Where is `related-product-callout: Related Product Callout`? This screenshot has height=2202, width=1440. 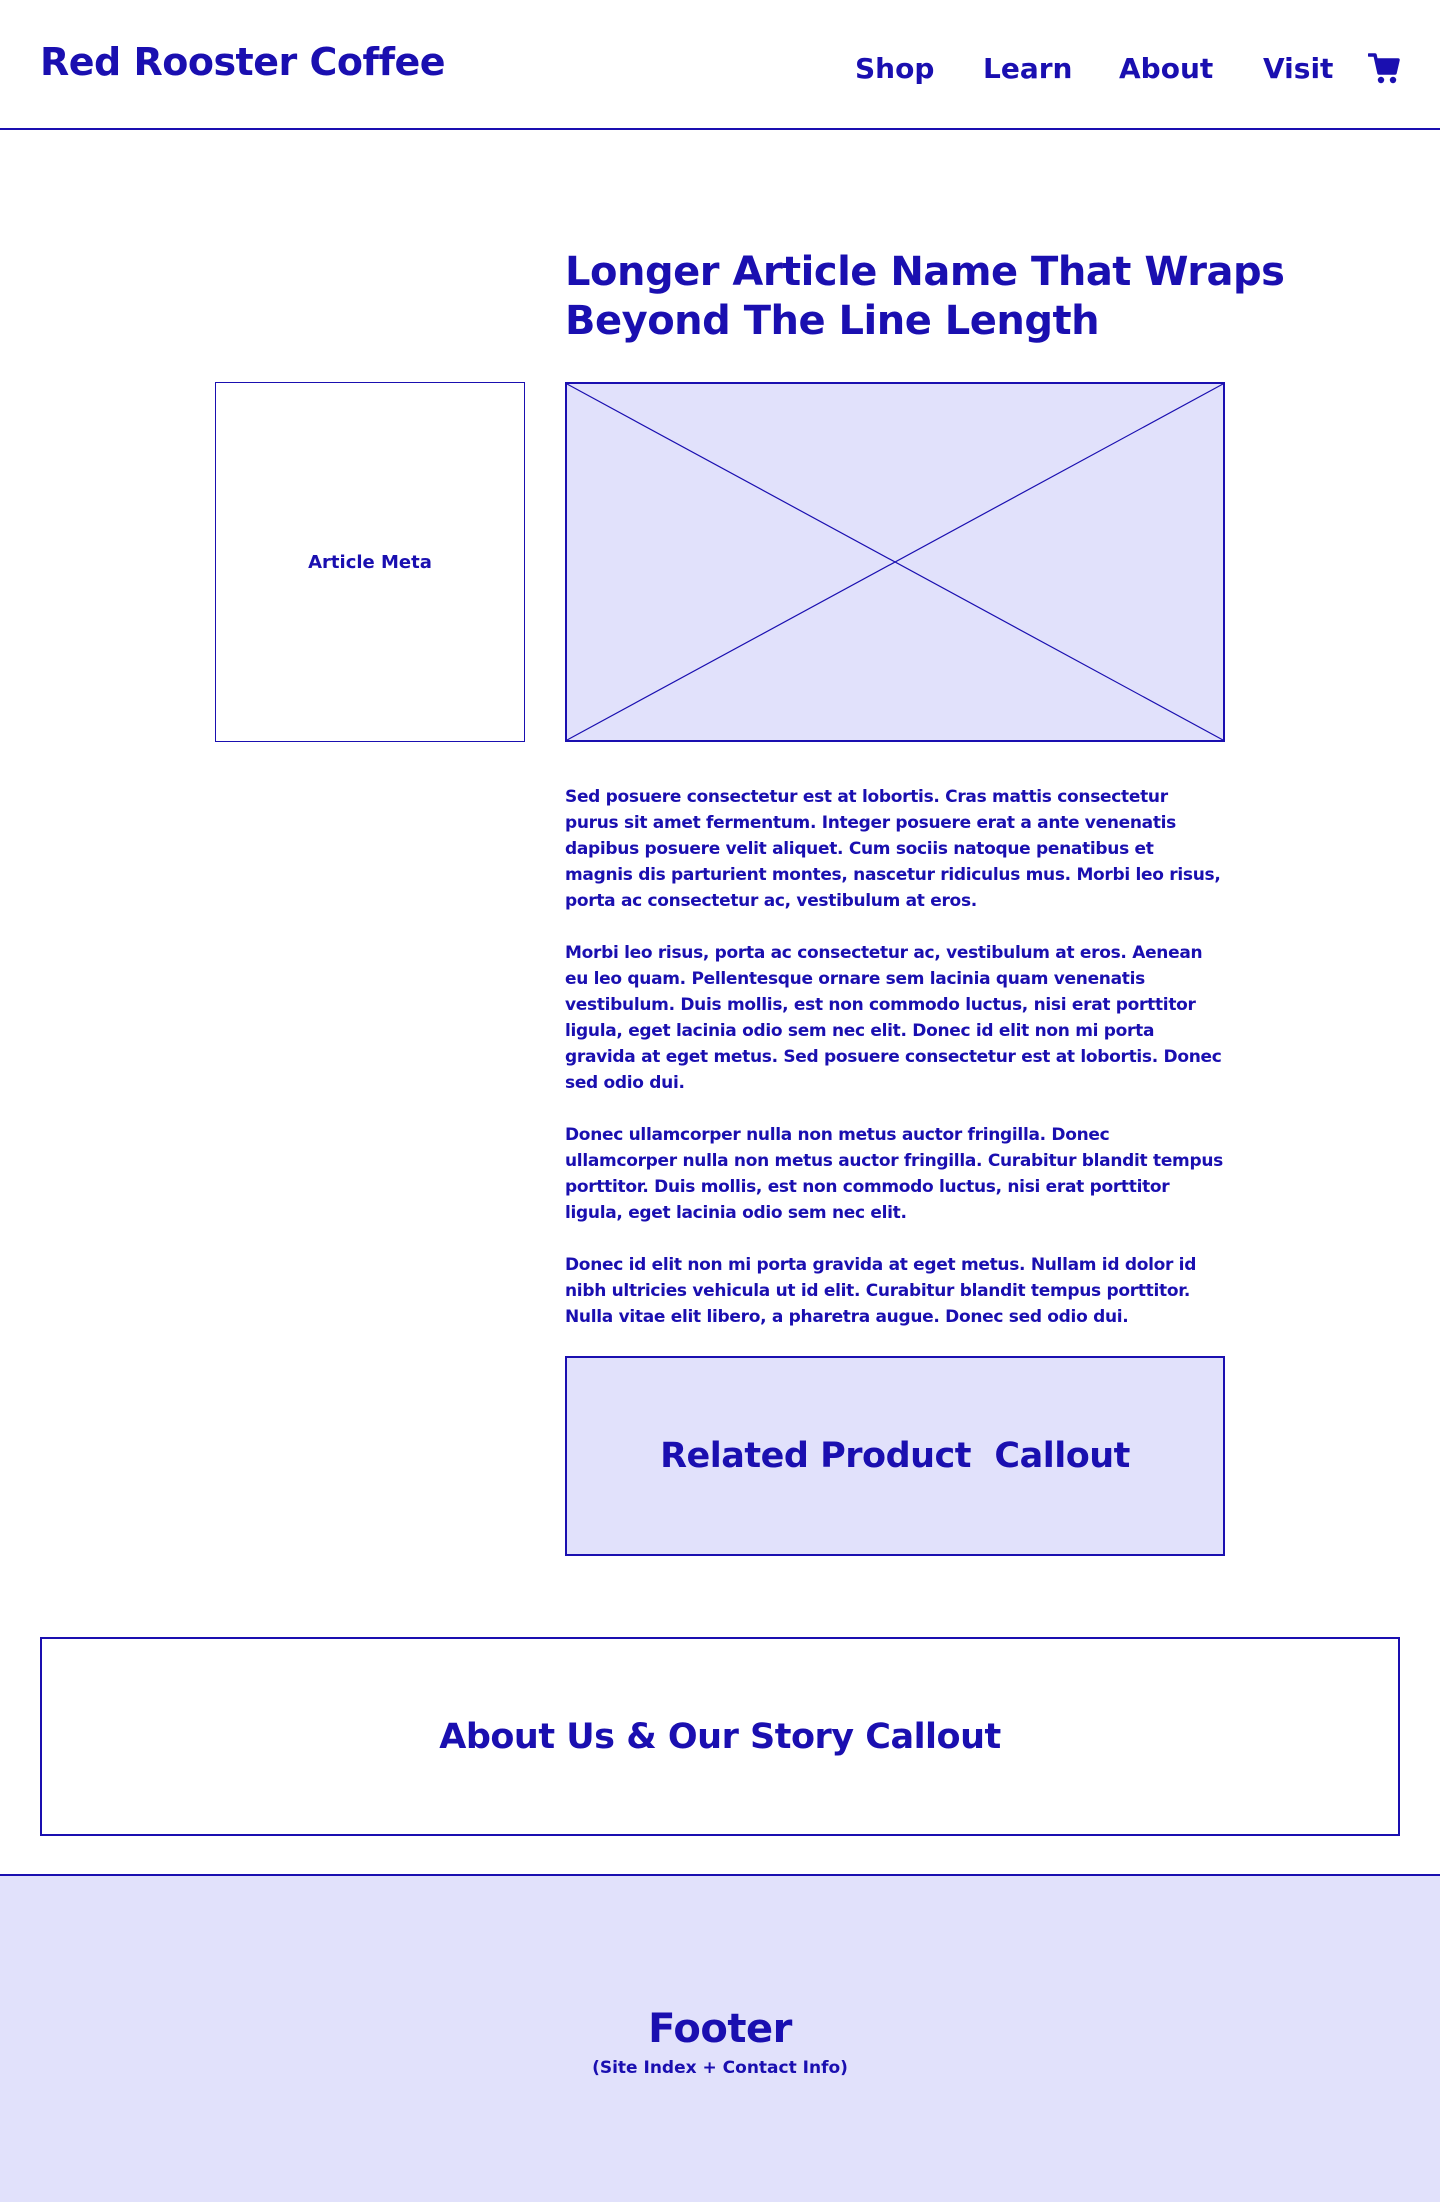 related-product-callout: Related Product Callout is located at coordinates (895, 1456).